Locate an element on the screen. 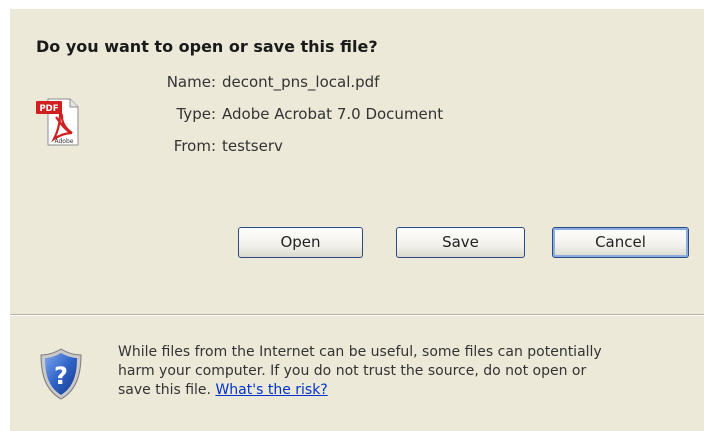 This screenshot has width=704, height=431. from-label-cell: From: is located at coordinates (168, 147).